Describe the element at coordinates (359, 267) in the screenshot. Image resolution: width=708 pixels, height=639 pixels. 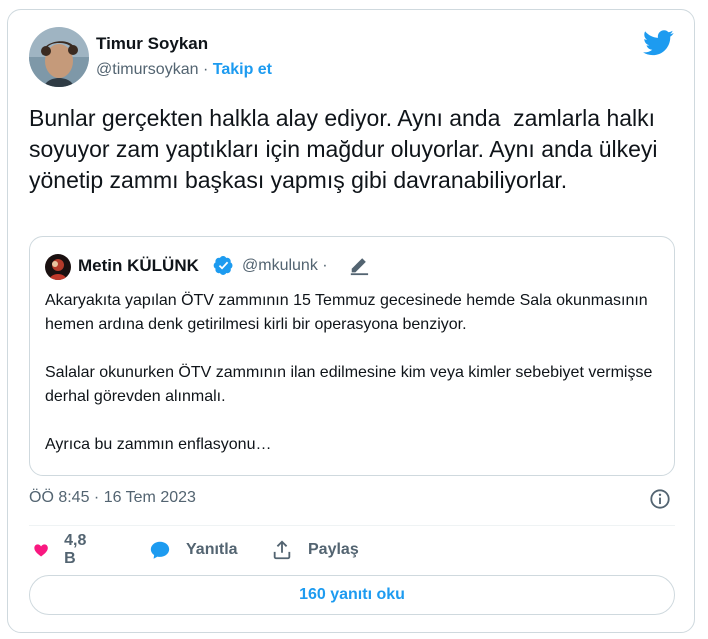
I see `pencil-icon` at that location.